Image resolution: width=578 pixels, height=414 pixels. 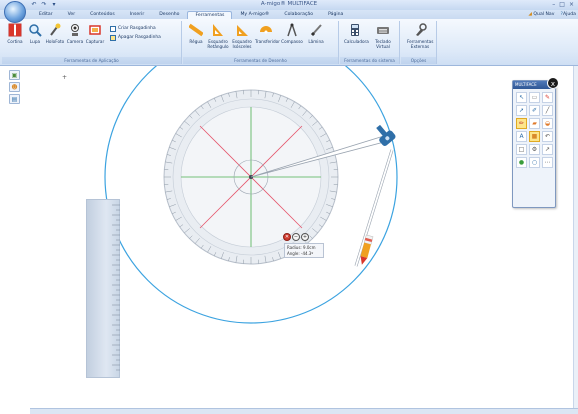 I want to click on more-tool-icon: ⋯, so click(x=547, y=162).